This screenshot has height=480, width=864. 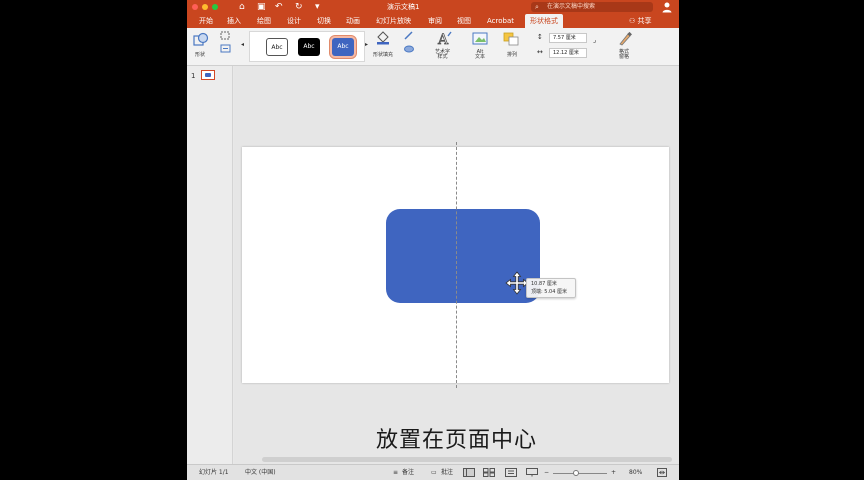 I want to click on arrange-label: 排列, so click(x=512, y=55).